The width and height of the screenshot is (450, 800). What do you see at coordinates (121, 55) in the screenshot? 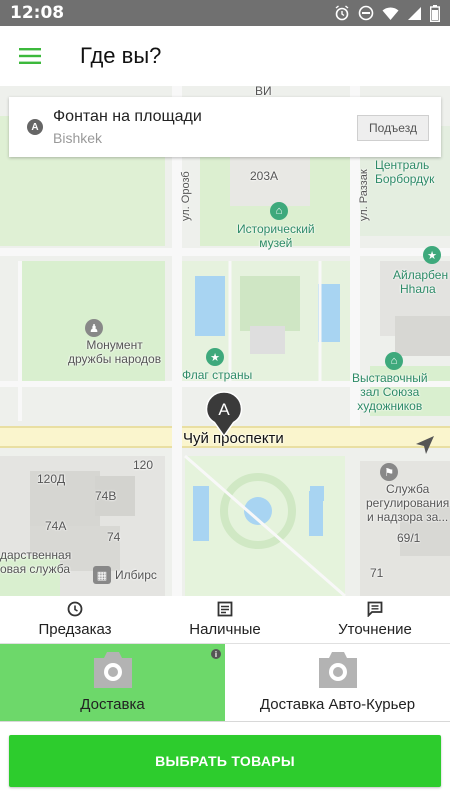
I see `page-title: Где вы?` at bounding box center [121, 55].